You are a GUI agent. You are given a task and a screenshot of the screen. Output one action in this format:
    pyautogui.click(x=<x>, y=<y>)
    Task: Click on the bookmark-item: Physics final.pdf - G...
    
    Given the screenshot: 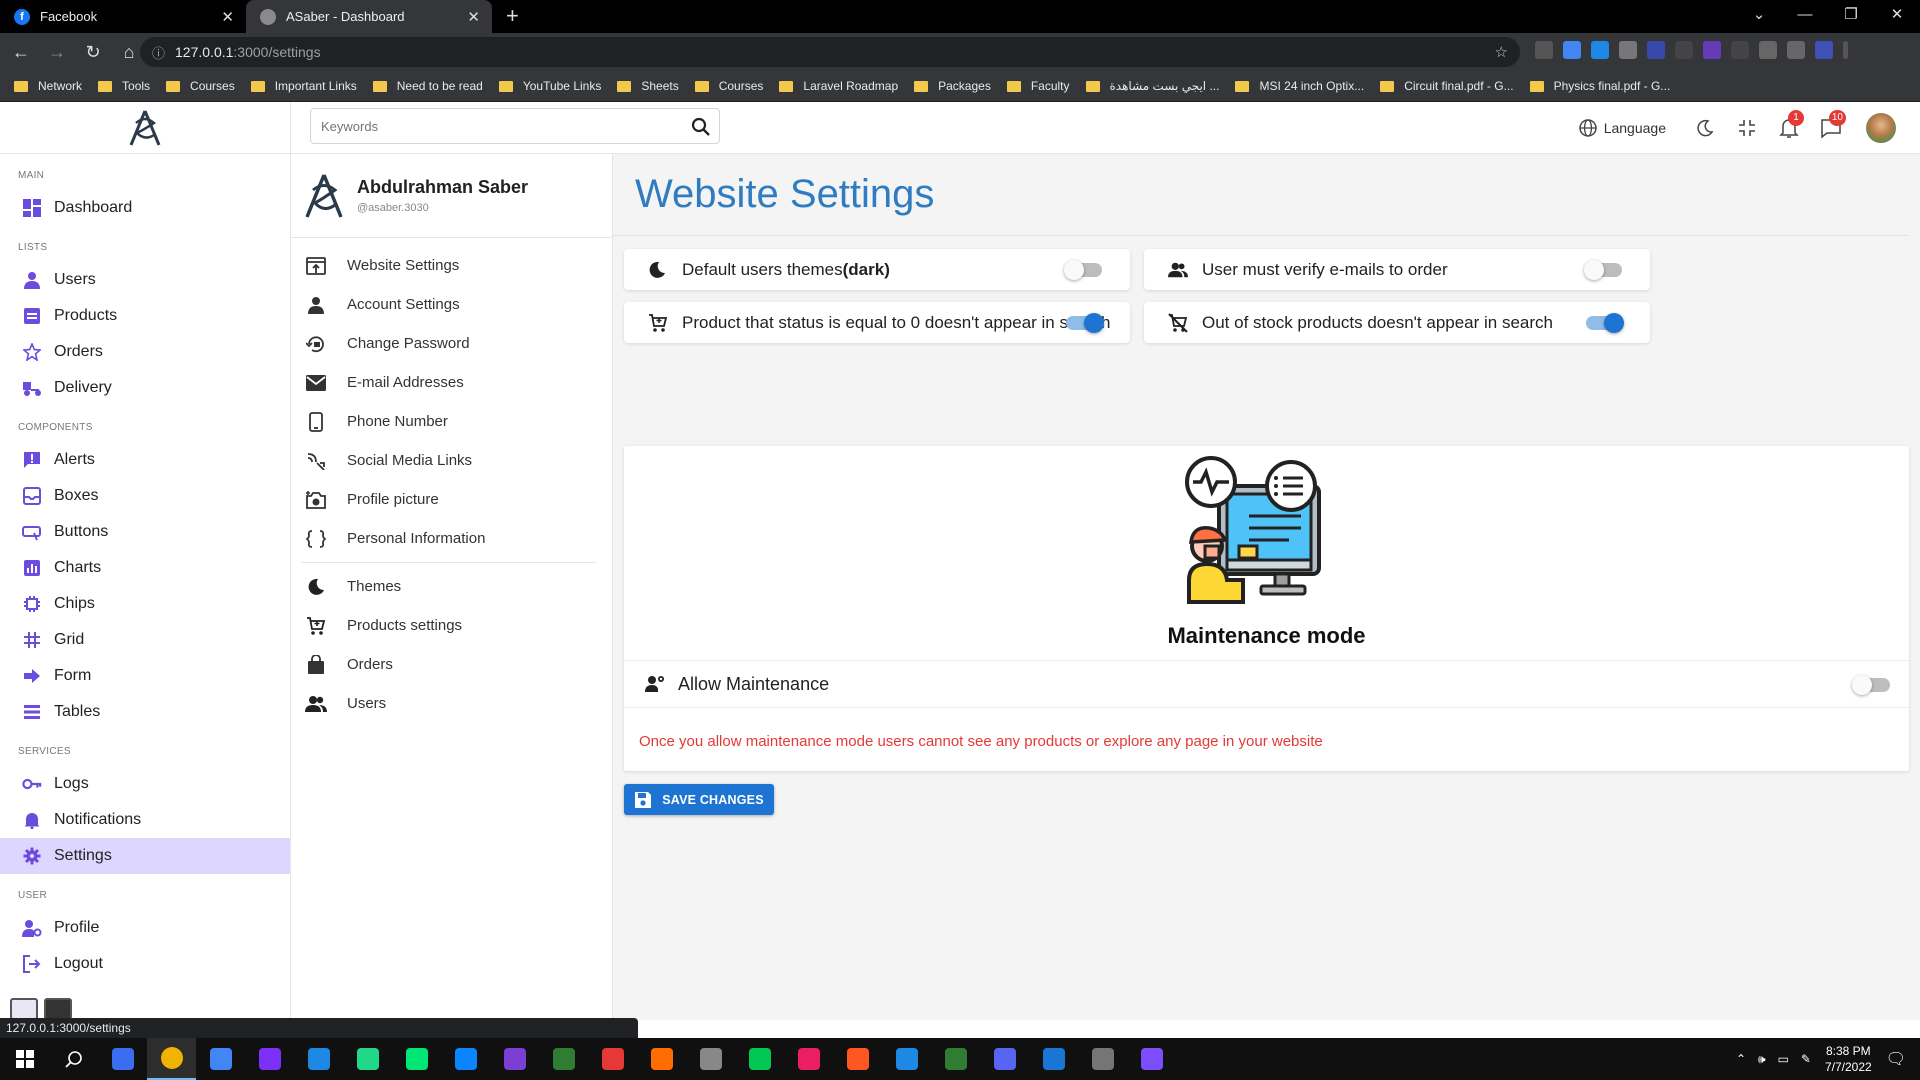 What is the action you would take?
    pyautogui.click(x=1599, y=86)
    